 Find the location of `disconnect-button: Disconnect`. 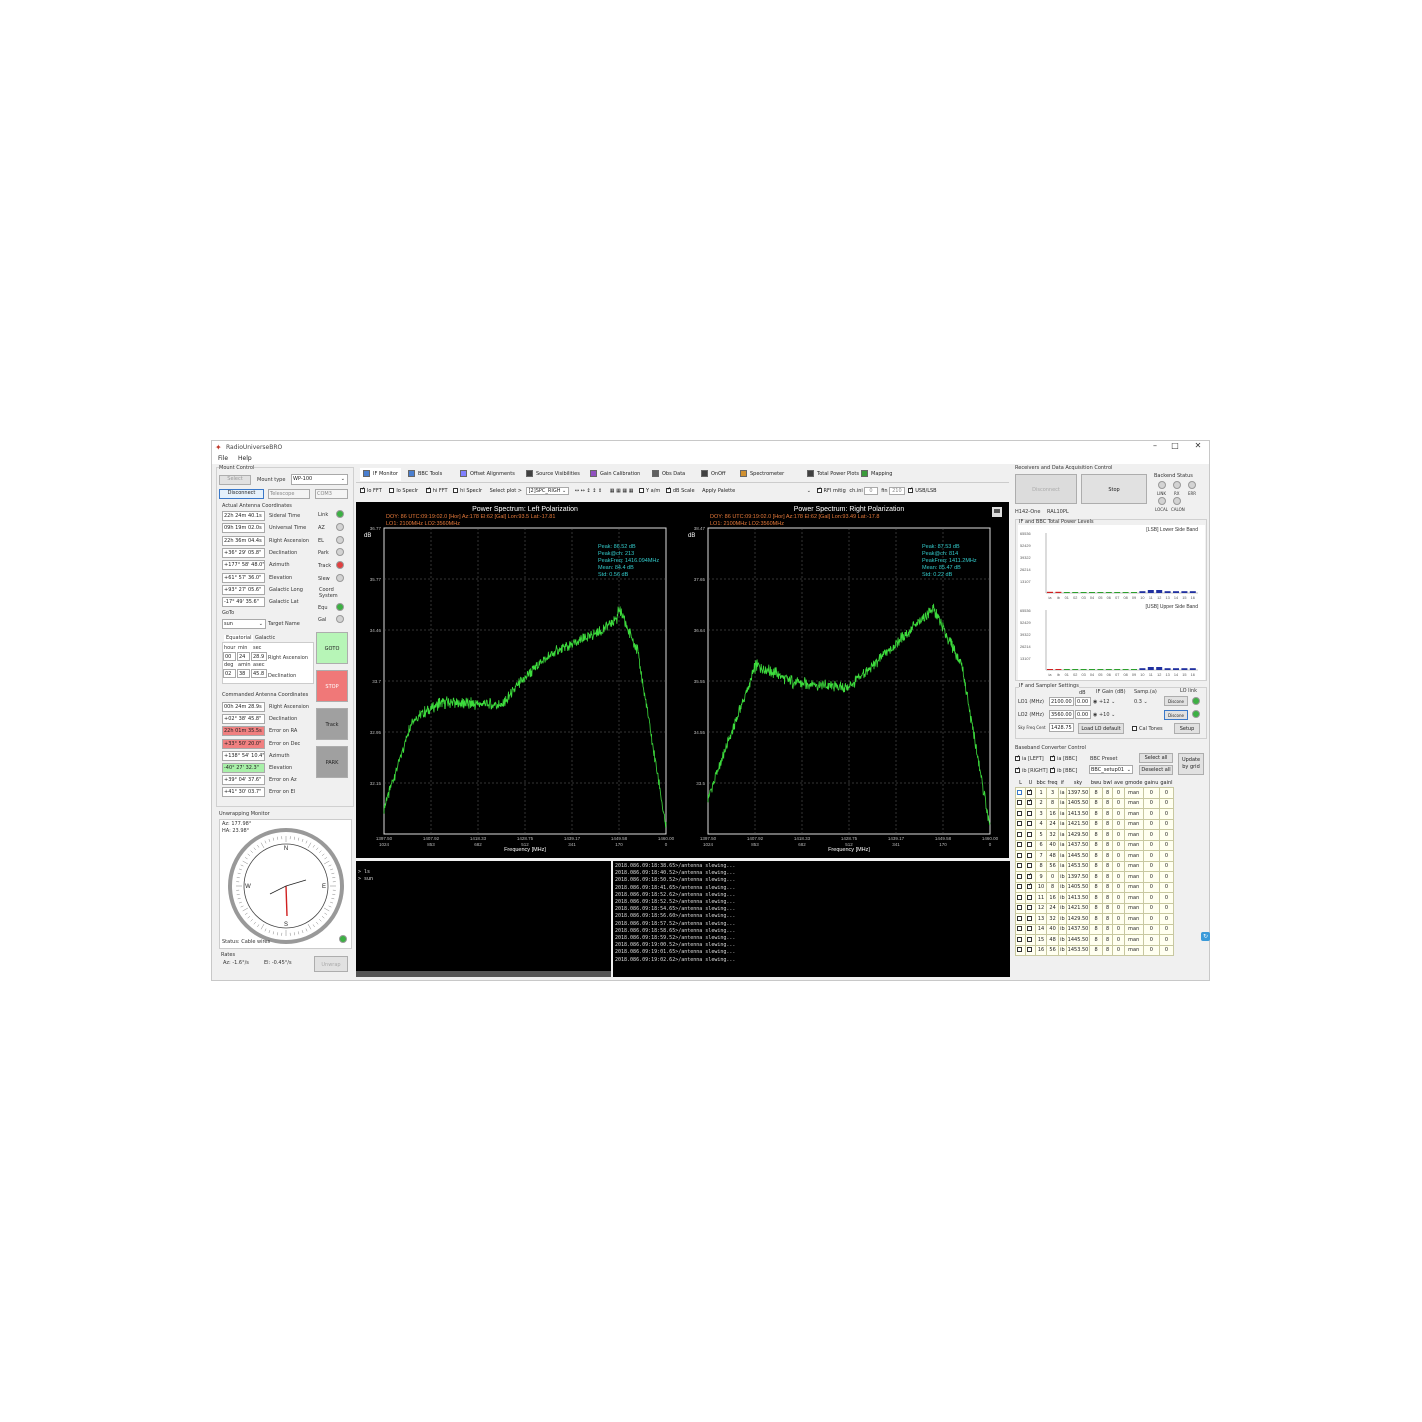

disconnect-button: Disconnect is located at coordinates (241, 494).